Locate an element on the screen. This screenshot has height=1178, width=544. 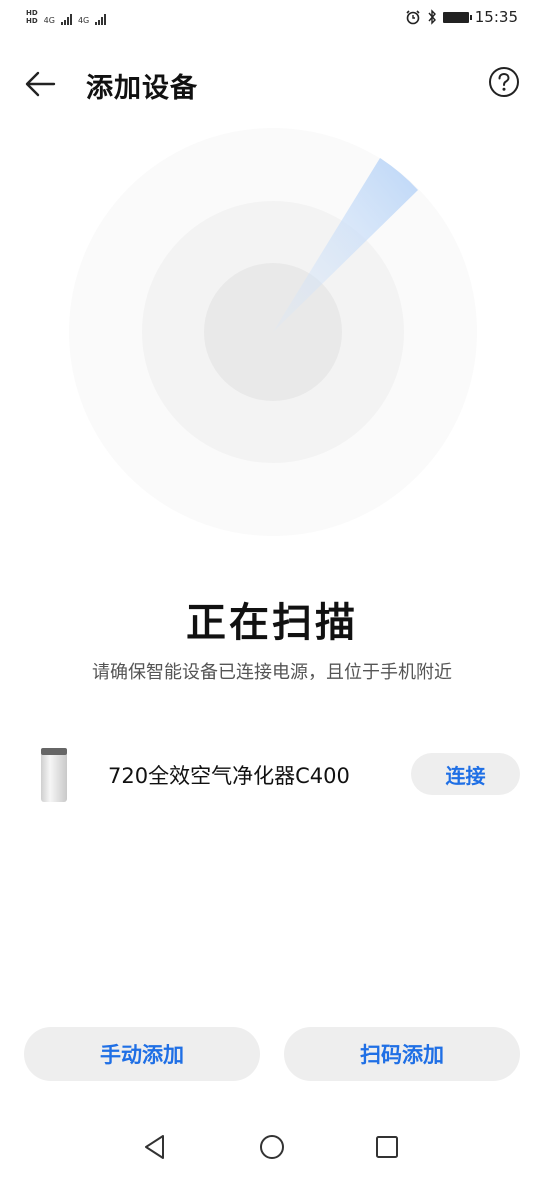
nav-recent-icon is located at coordinates (387, 1147).